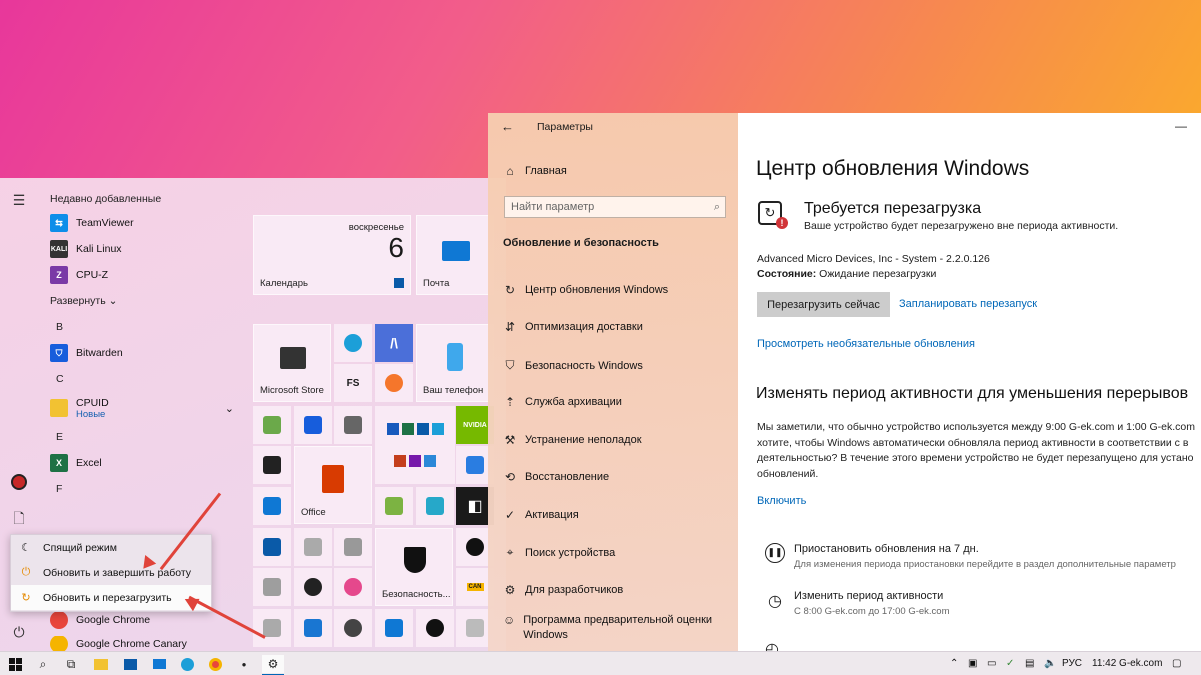 The image size is (1201, 675). Describe the element at coordinates (866, 344) in the screenshot. I see `optional-updates-link: Просмотреть необязательные обновления` at that location.